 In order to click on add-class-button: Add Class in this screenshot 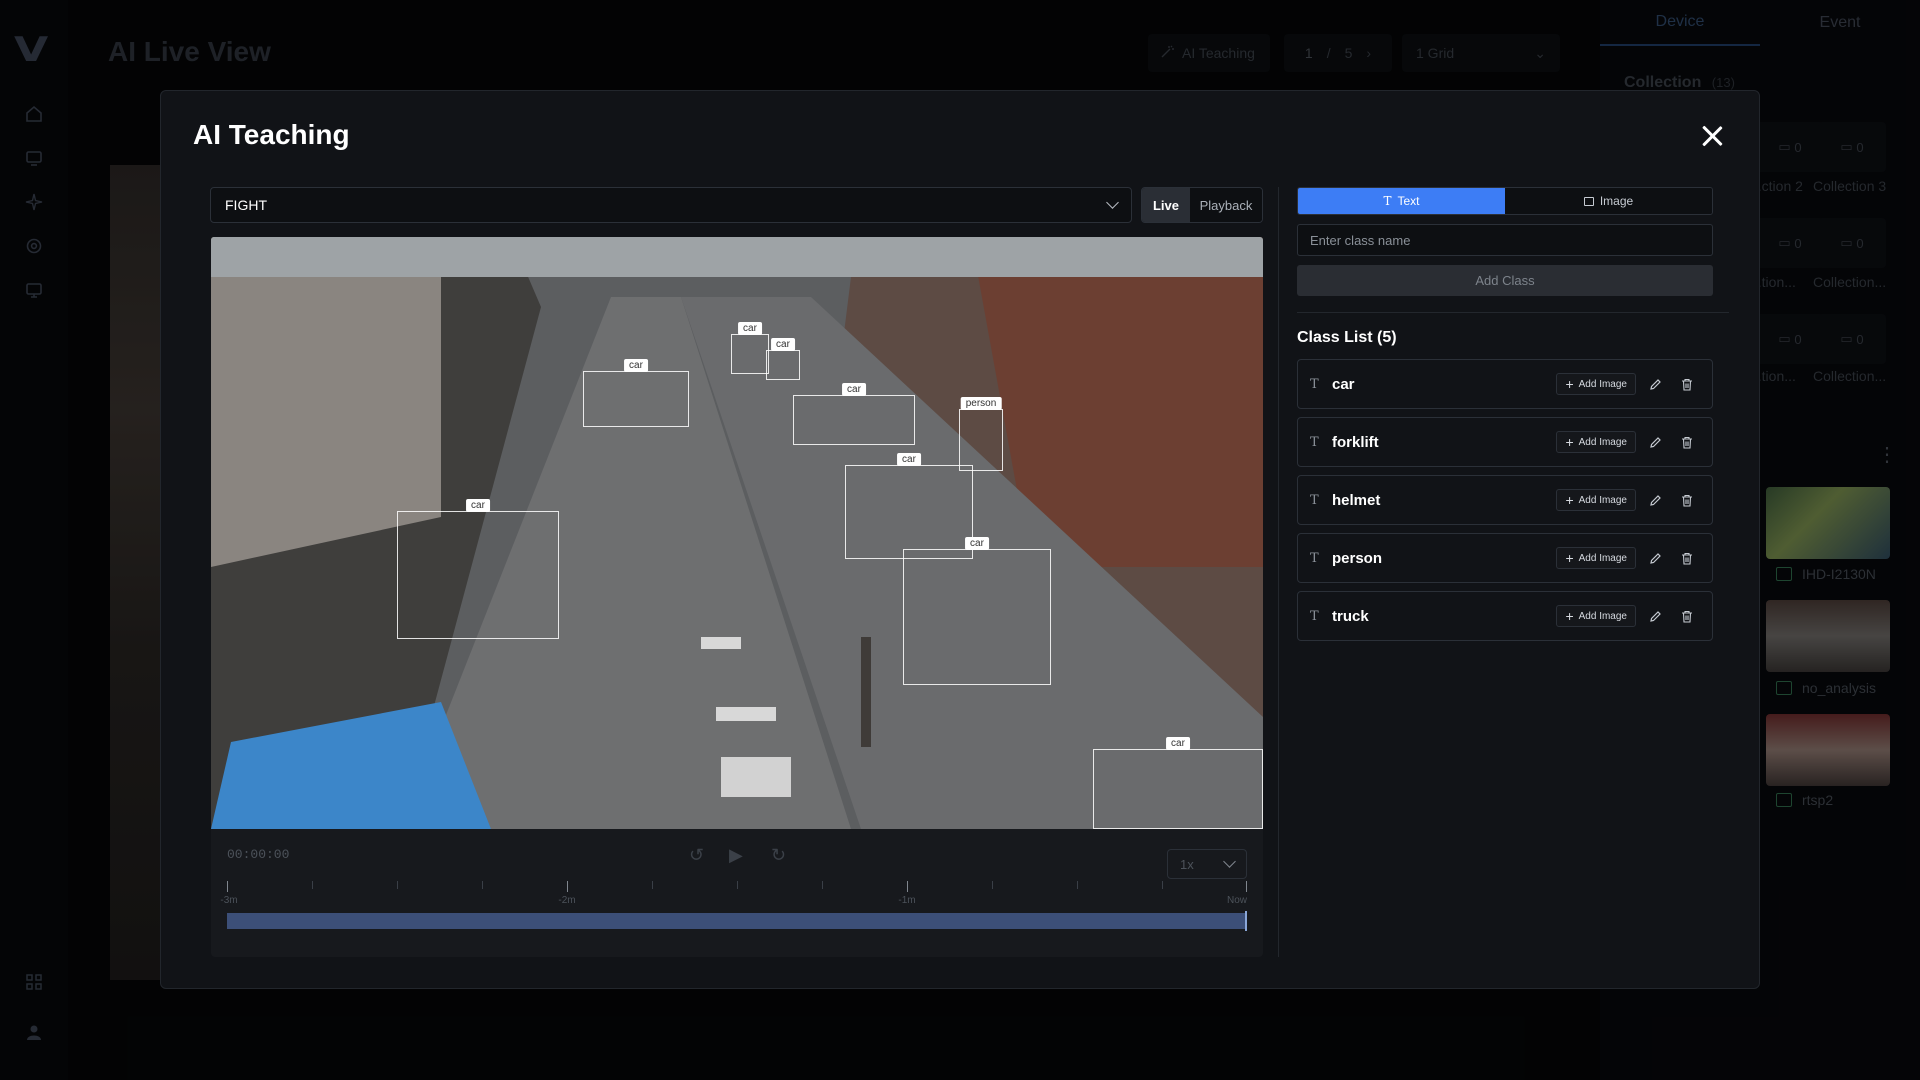, I will do `click(1505, 280)`.